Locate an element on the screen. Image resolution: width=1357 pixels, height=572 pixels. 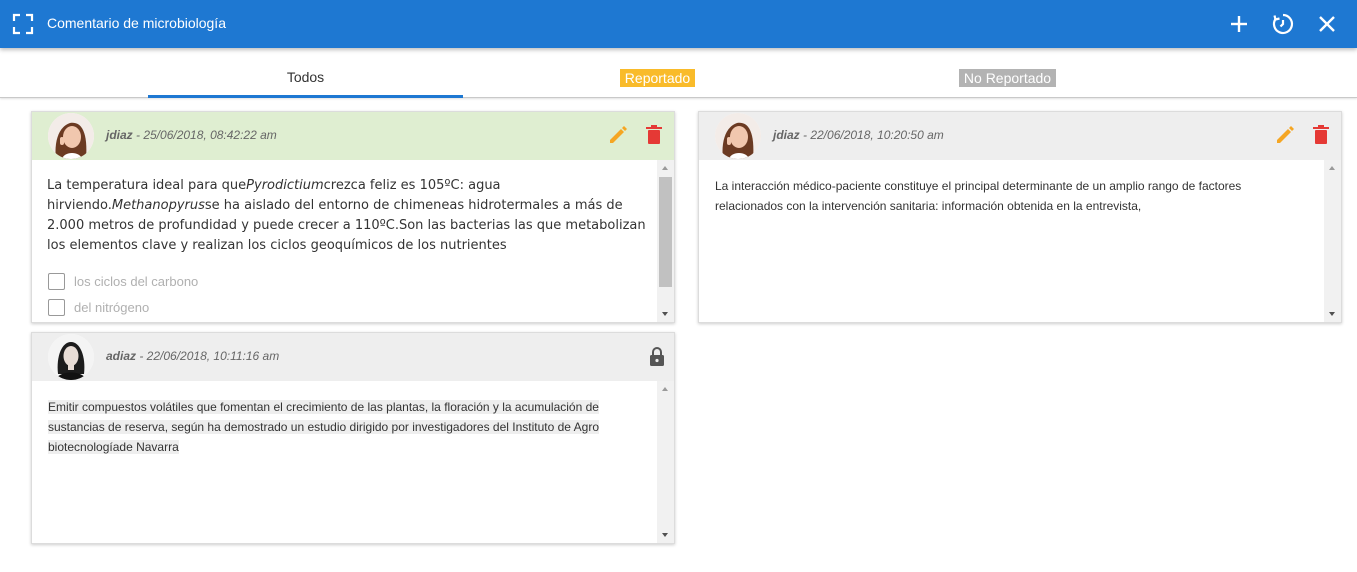
window-title: Comentario de microbiología is located at coordinates (136, 23).